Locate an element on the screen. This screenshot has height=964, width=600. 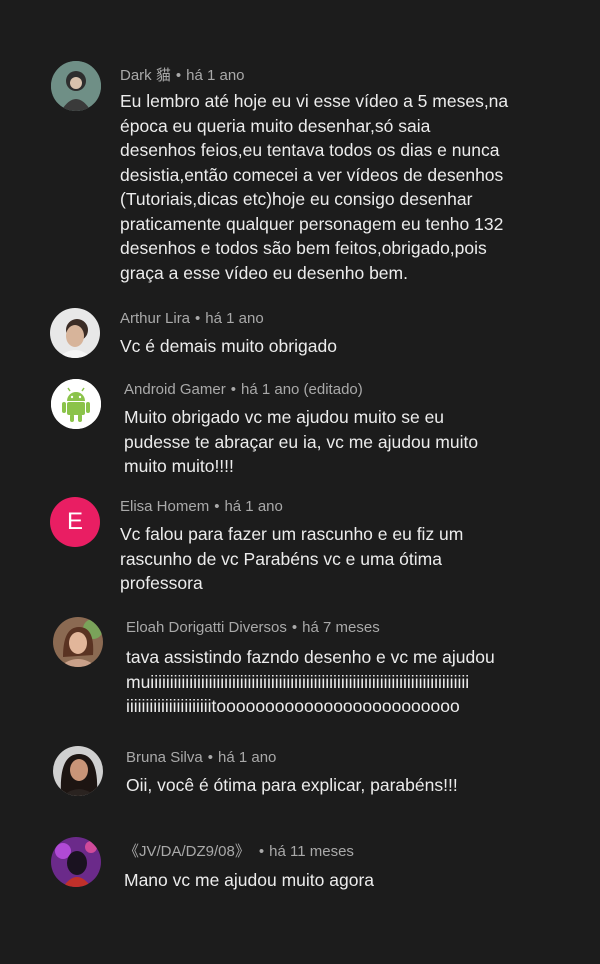
author-name: Android Gamer is located at coordinates (175, 389).